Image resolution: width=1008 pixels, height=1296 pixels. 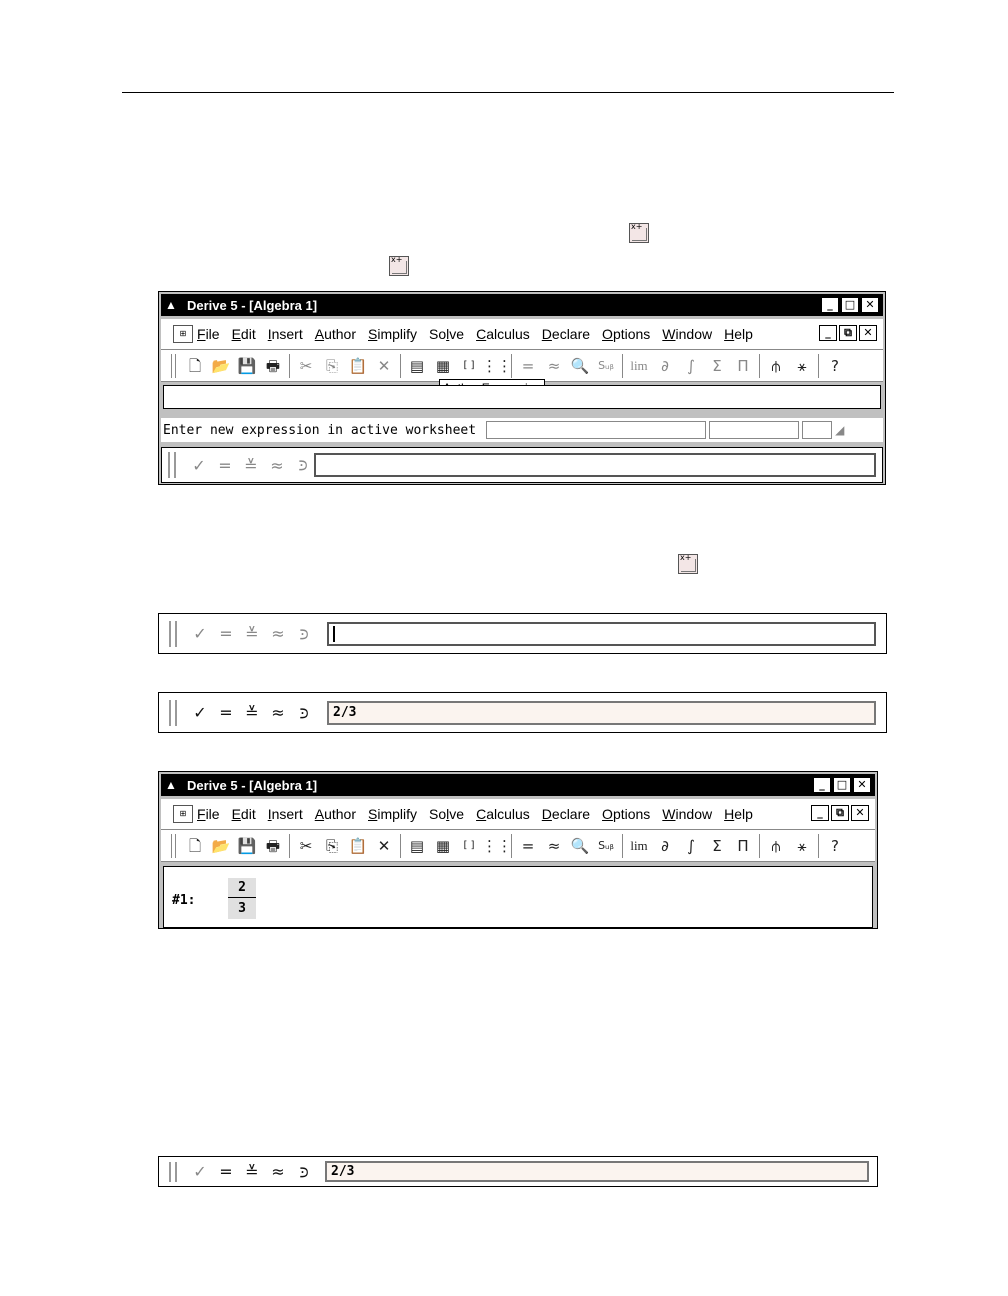 I want to click on menu-item: Solve, so click(x=446, y=814).